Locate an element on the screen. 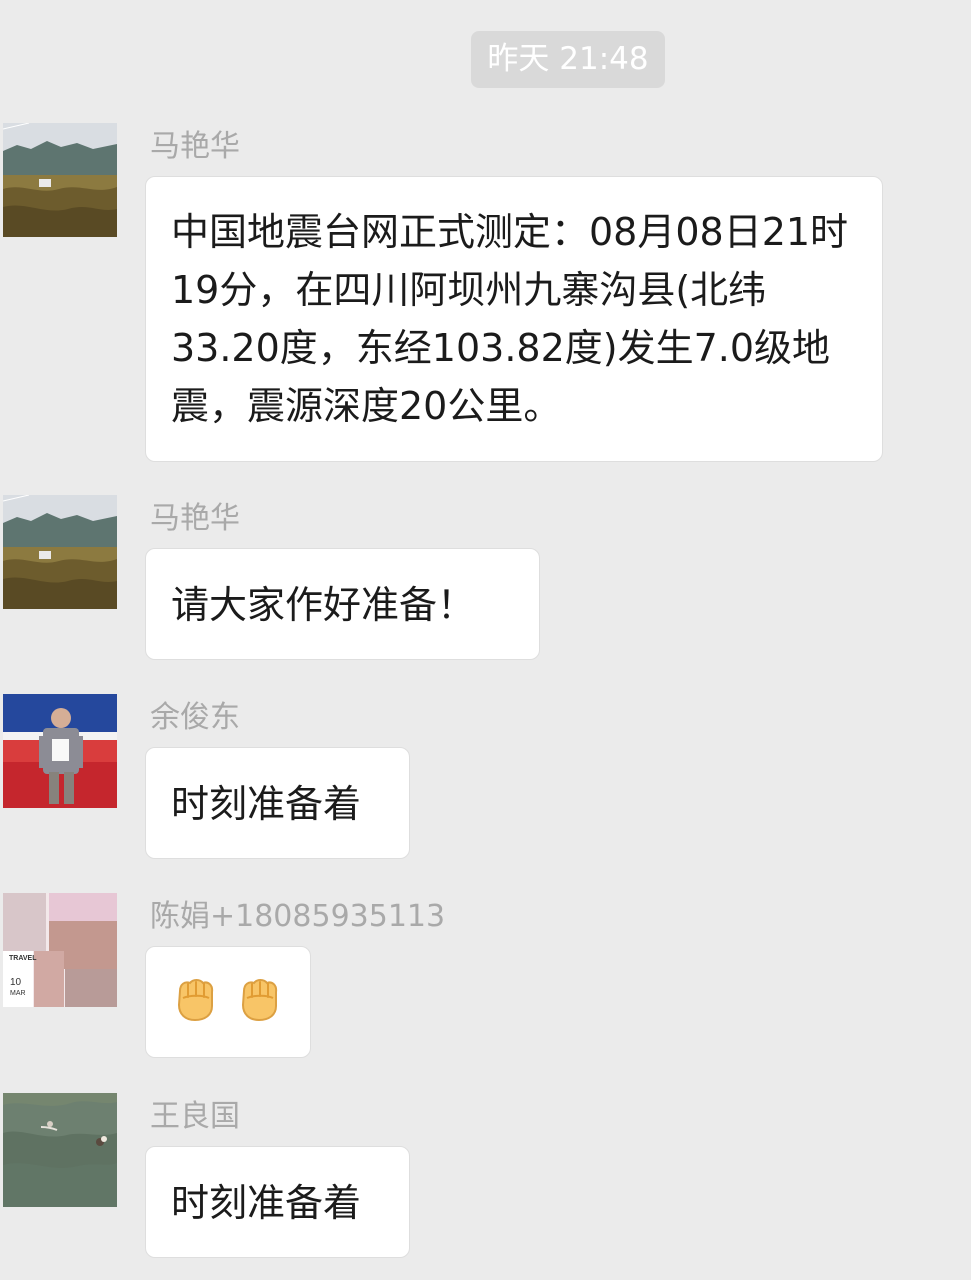 Image resolution: width=971 pixels, height=1280 pixels. timestamp-text: 昨天 21:48 is located at coordinates (568, 59).